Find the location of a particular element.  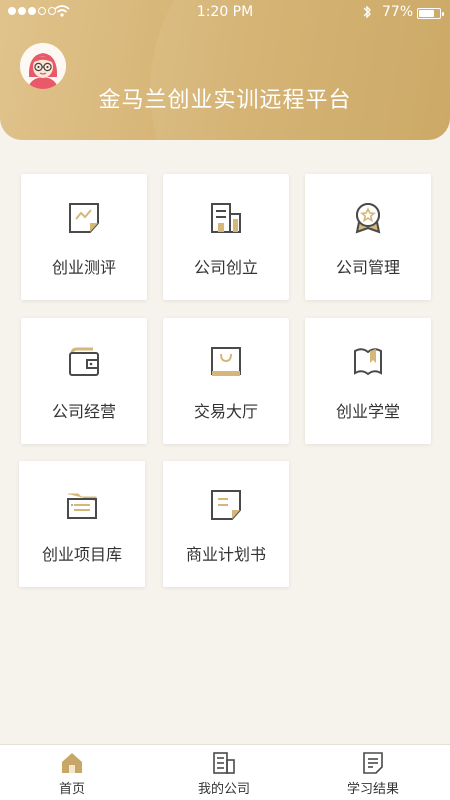

tile-company-operation: 公司经营 is located at coordinates (84, 381).